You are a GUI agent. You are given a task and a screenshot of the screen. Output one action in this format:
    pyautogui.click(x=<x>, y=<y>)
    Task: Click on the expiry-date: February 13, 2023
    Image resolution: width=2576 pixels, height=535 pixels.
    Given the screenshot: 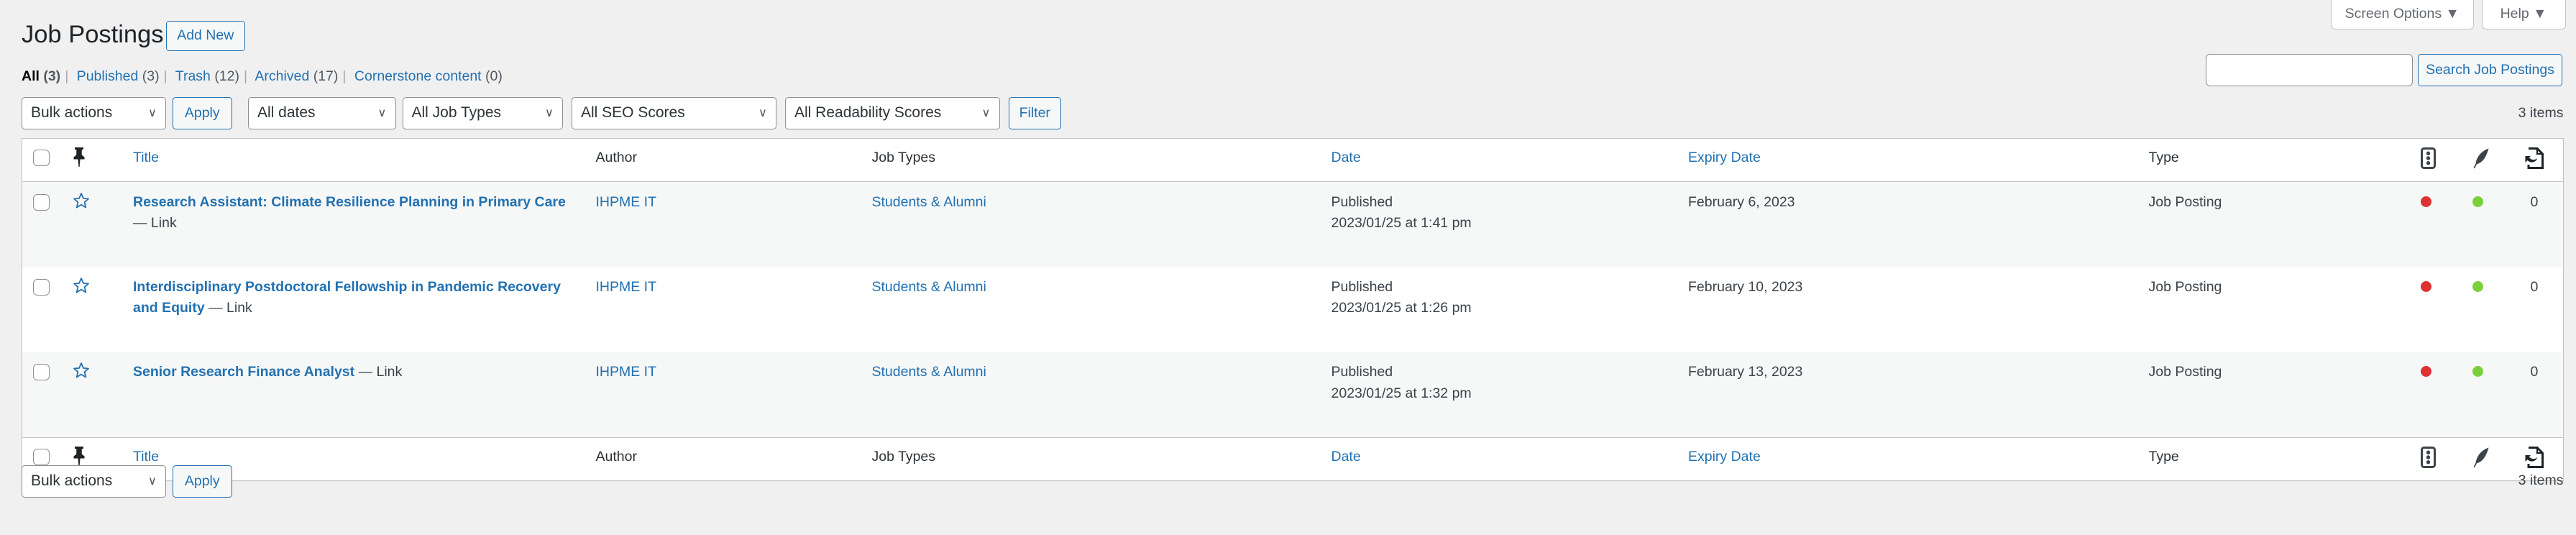 What is the action you would take?
    pyautogui.click(x=1745, y=372)
    